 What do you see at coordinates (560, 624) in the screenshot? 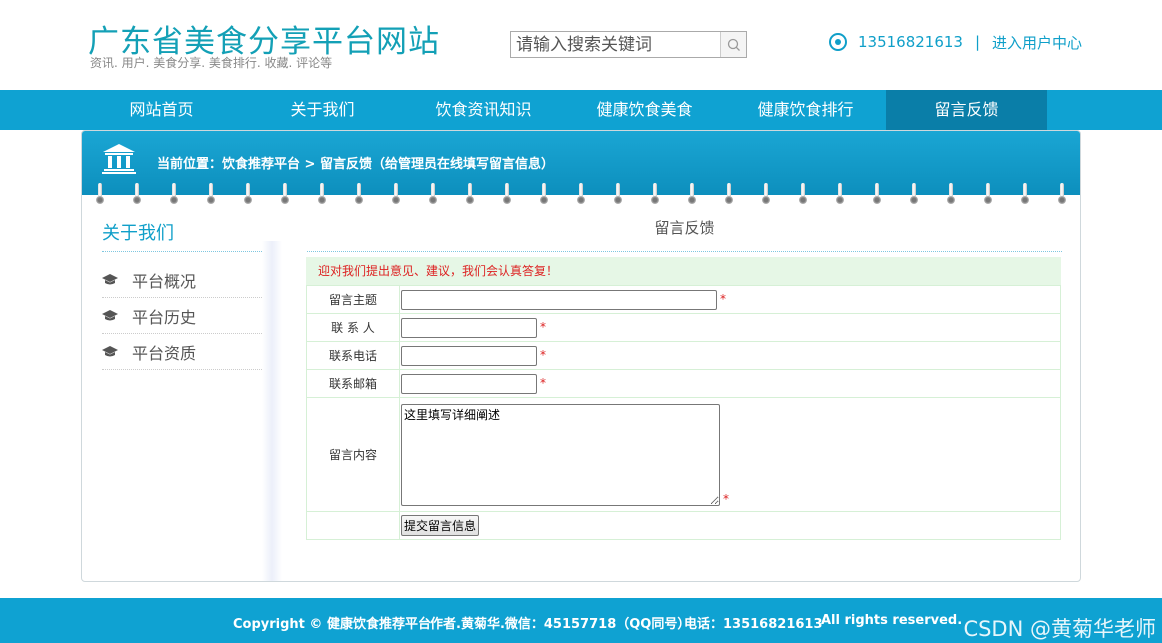
I see `footer-author: 作者.黄菊华.微信：45157718（QQ同号）` at bounding box center [560, 624].